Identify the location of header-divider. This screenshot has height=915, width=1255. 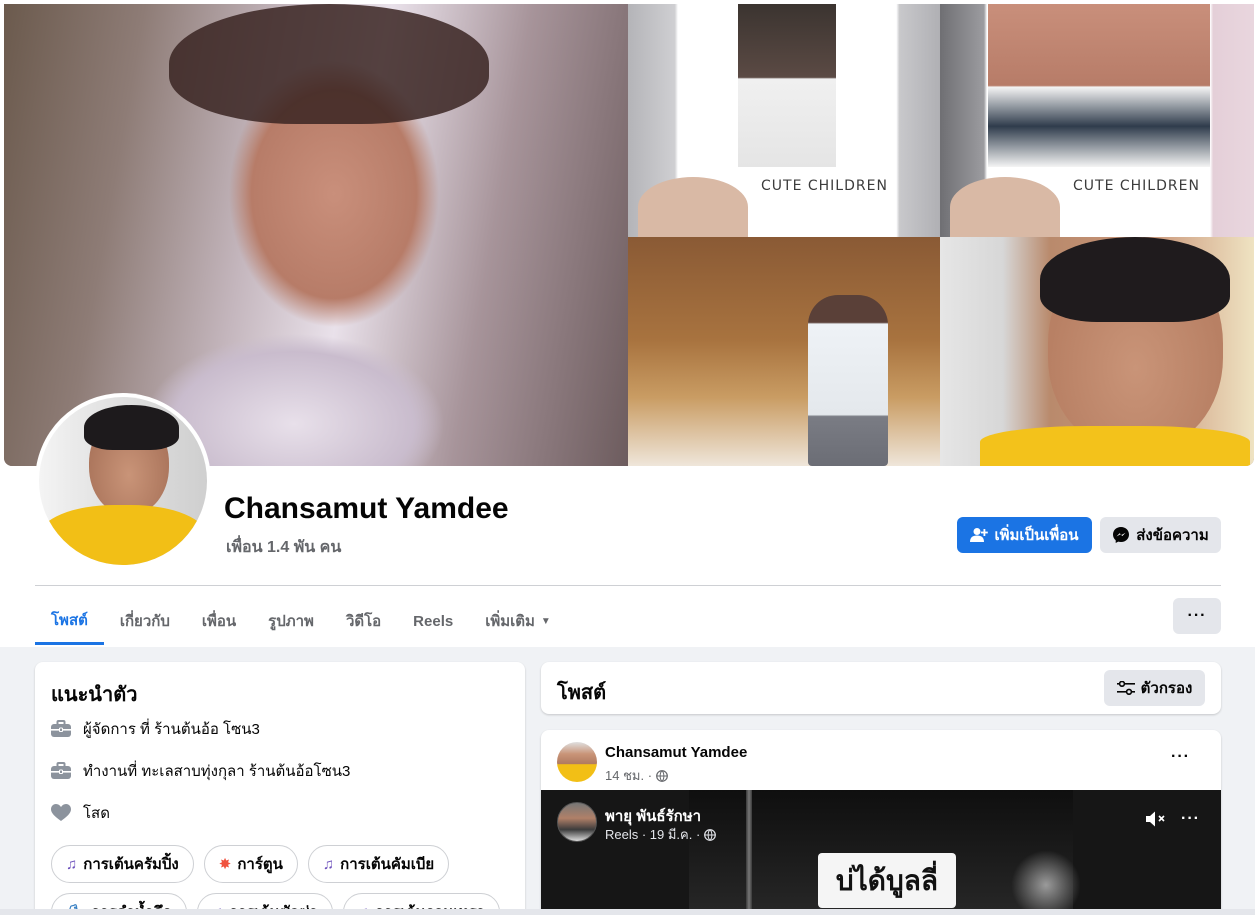
(628, 585).